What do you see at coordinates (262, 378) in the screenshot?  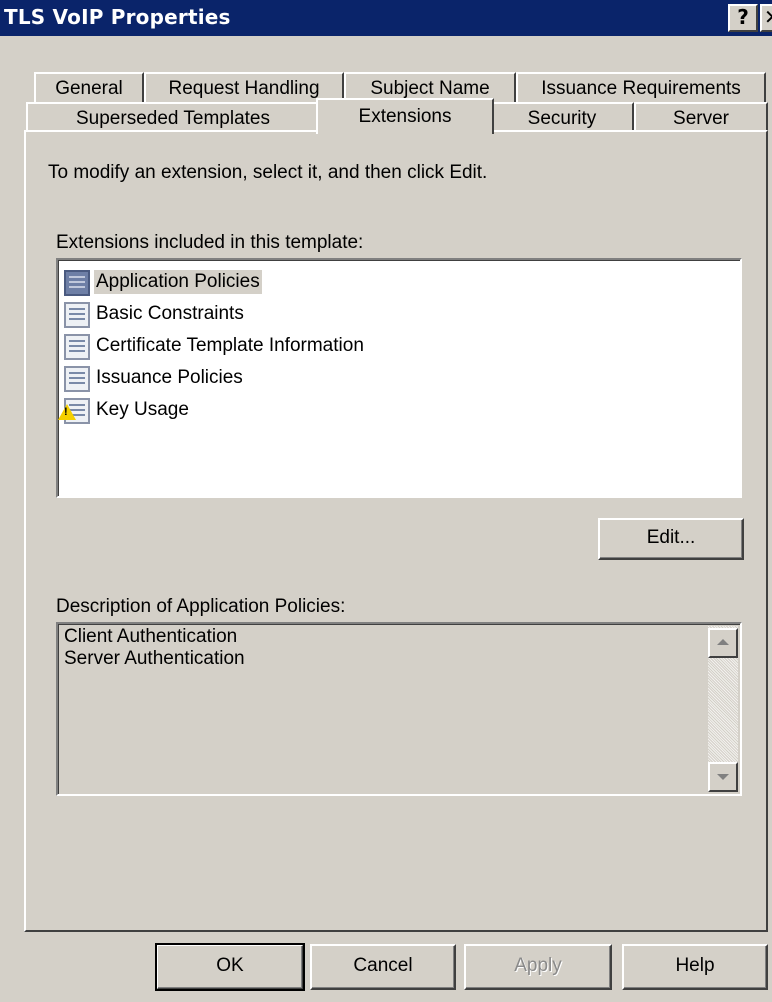 I see `list-item-issuance-policies: Issuance Policies` at bounding box center [262, 378].